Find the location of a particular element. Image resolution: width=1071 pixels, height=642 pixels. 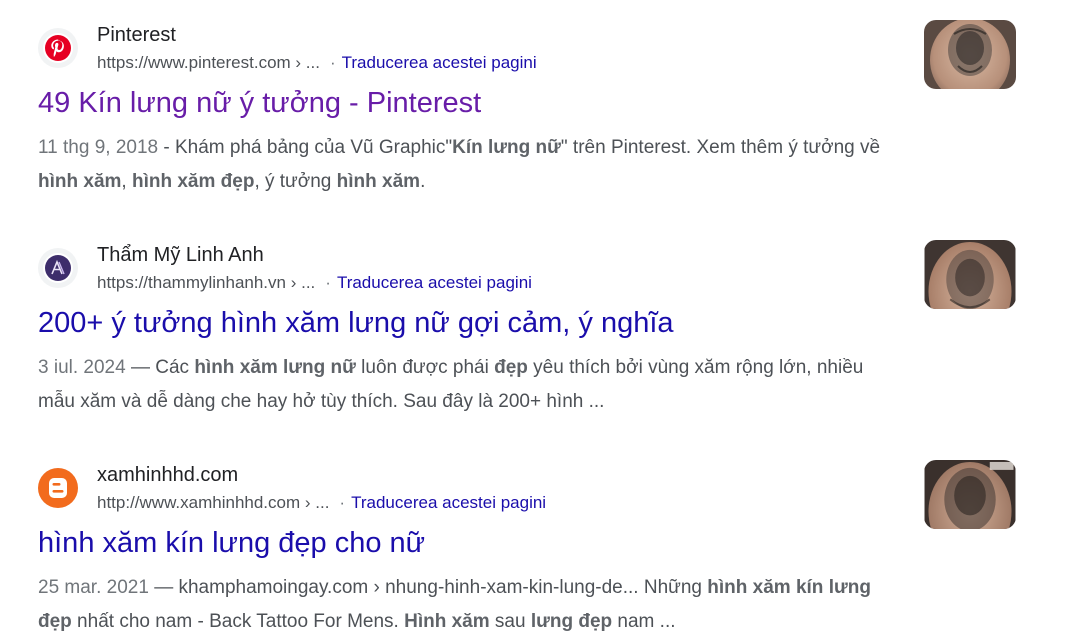

snippet-highlight: Kín lưng nữ is located at coordinates (506, 147).